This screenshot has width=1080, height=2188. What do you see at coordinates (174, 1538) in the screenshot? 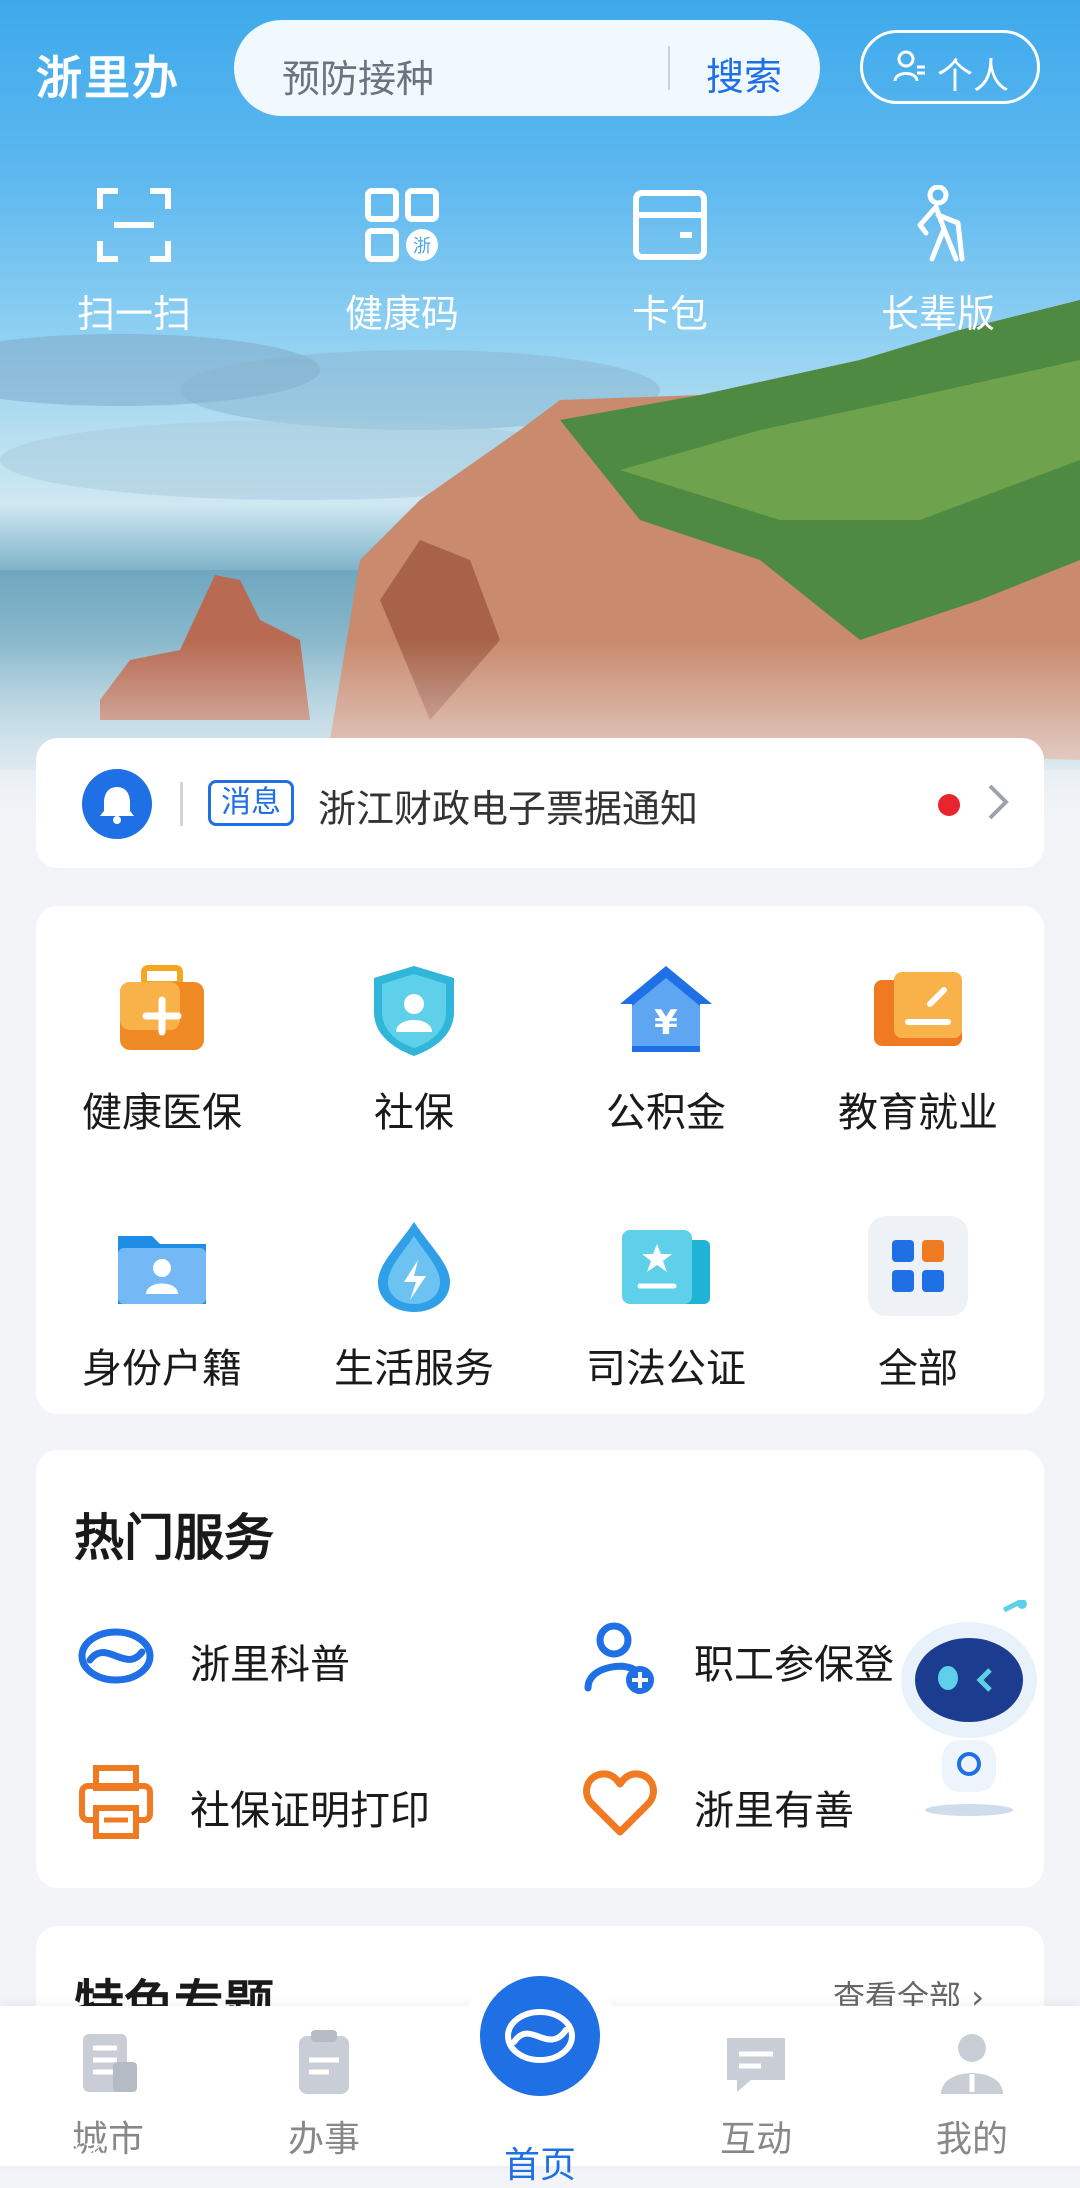
I see `hot-services-title: 热门服务` at bounding box center [174, 1538].